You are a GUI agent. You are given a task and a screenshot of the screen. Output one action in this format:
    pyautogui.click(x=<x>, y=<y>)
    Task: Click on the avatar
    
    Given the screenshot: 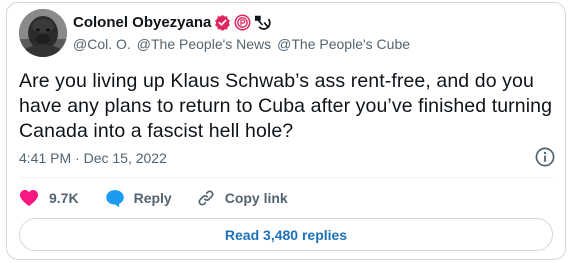 What is the action you would take?
    pyautogui.click(x=43, y=33)
    